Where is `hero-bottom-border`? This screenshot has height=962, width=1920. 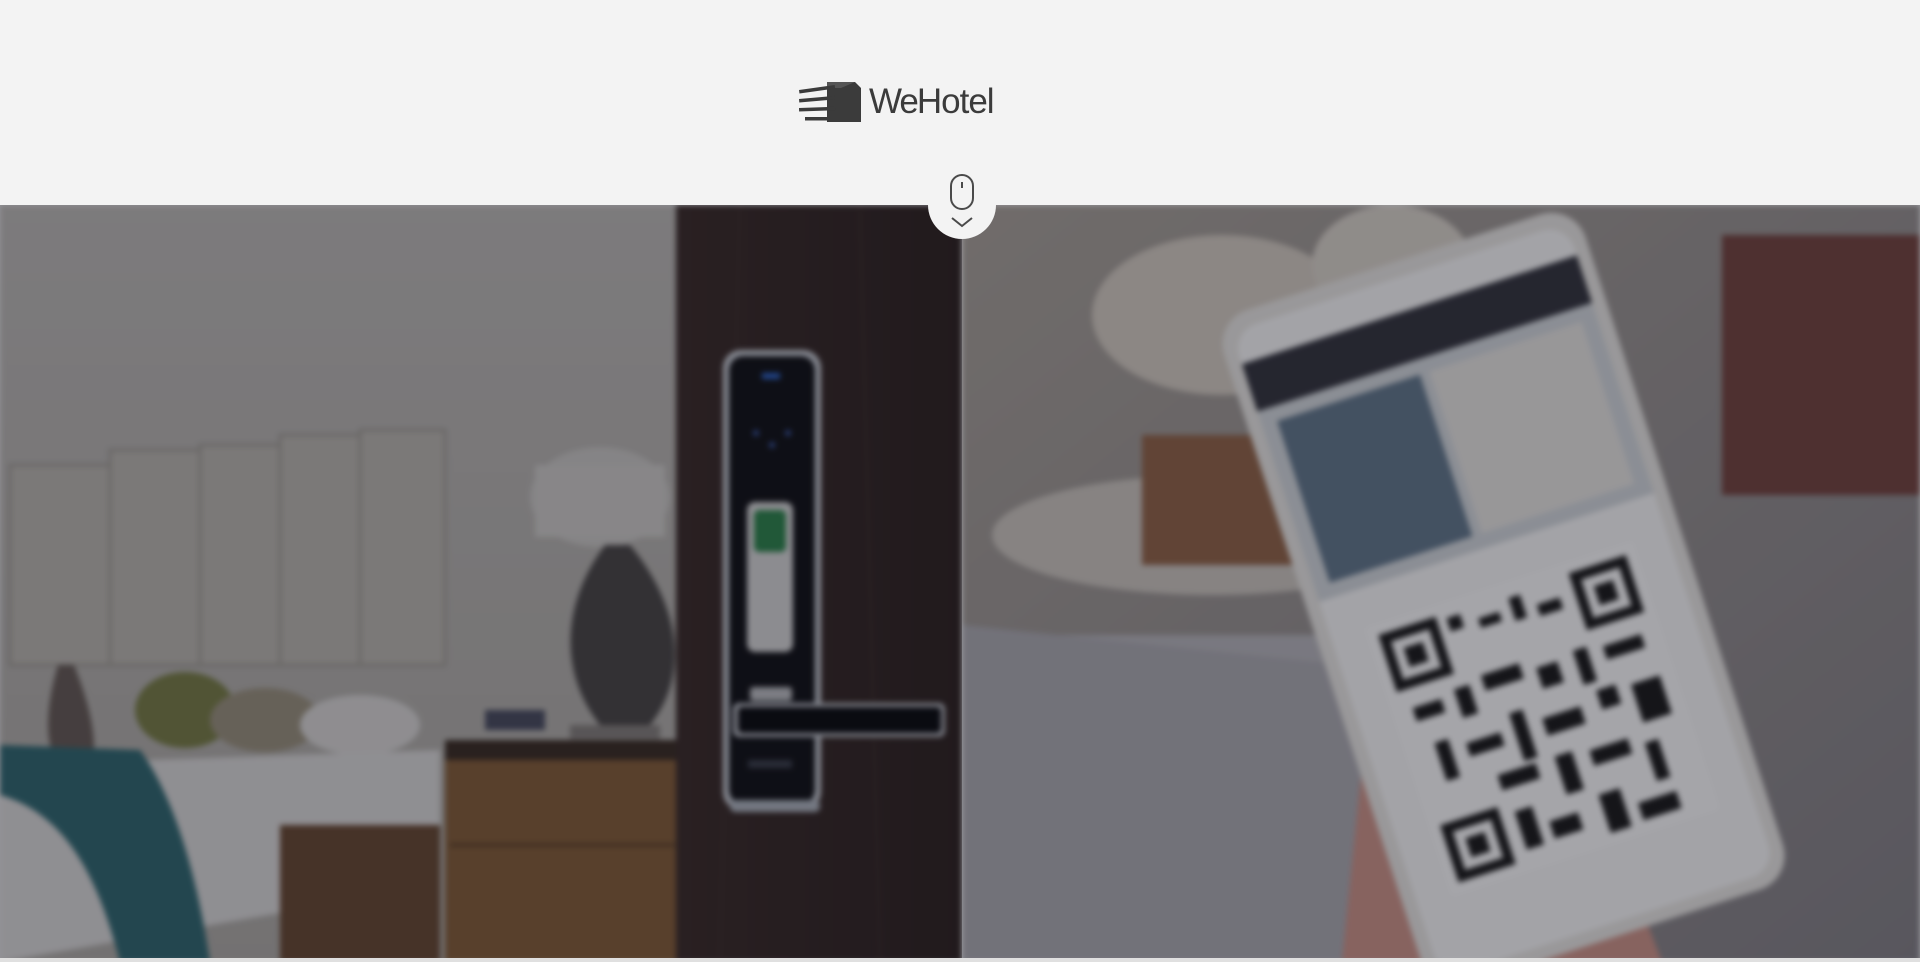
hero-bottom-border is located at coordinates (960, 960).